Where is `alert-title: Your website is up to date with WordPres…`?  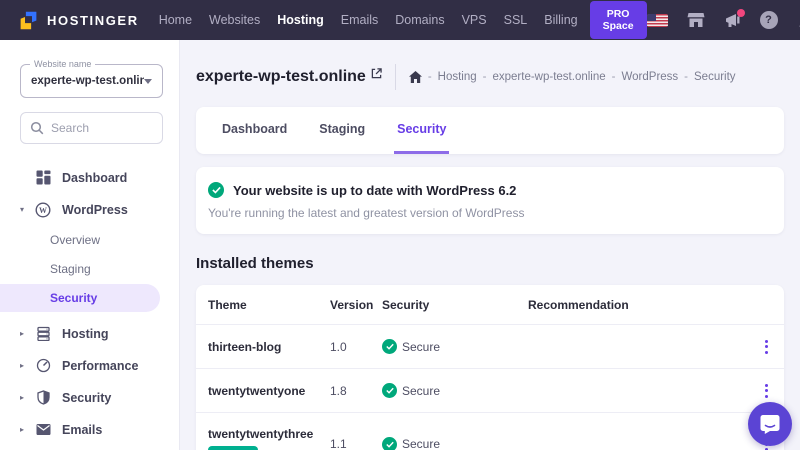
alert-title: Your website is up to date with WordPres… is located at coordinates (375, 190).